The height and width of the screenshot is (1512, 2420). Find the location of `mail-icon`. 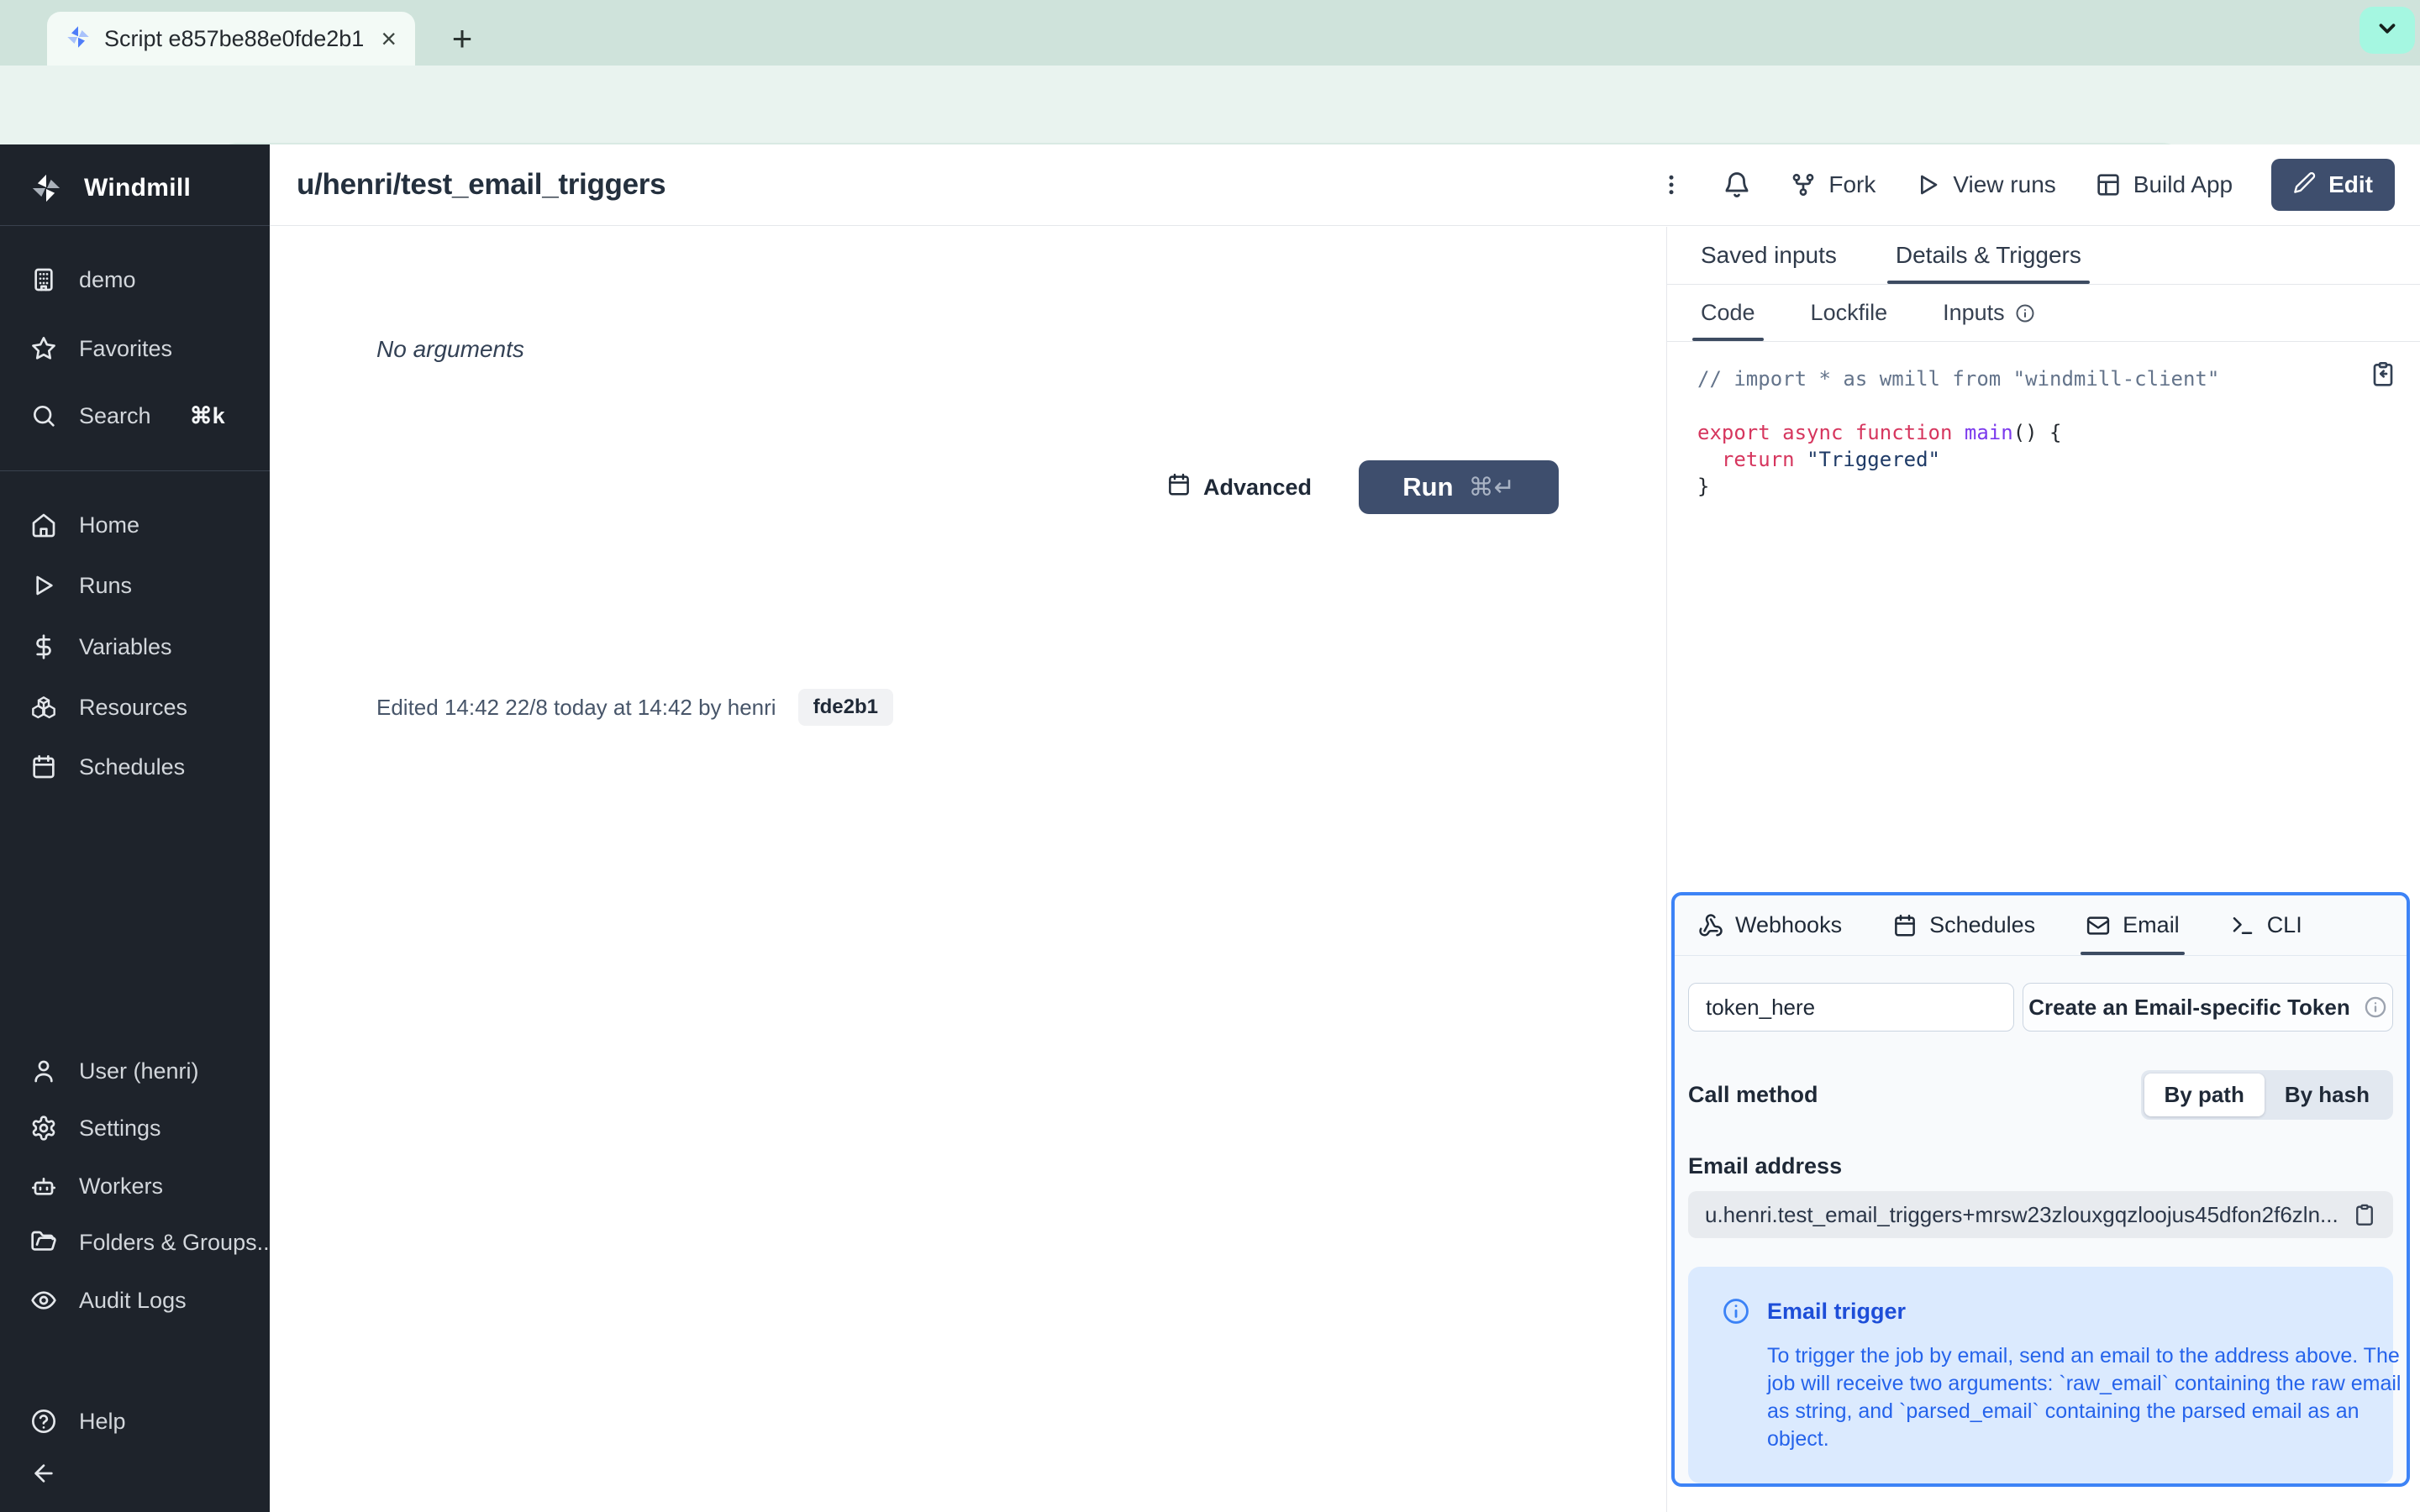

mail-icon is located at coordinates (2098, 925).